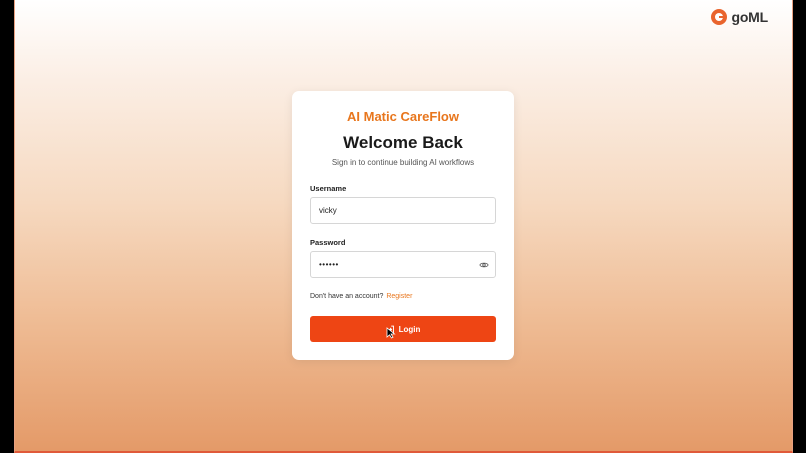 The height and width of the screenshot is (453, 806). I want to click on register-prompt: Don't have an account? Register, so click(361, 296).